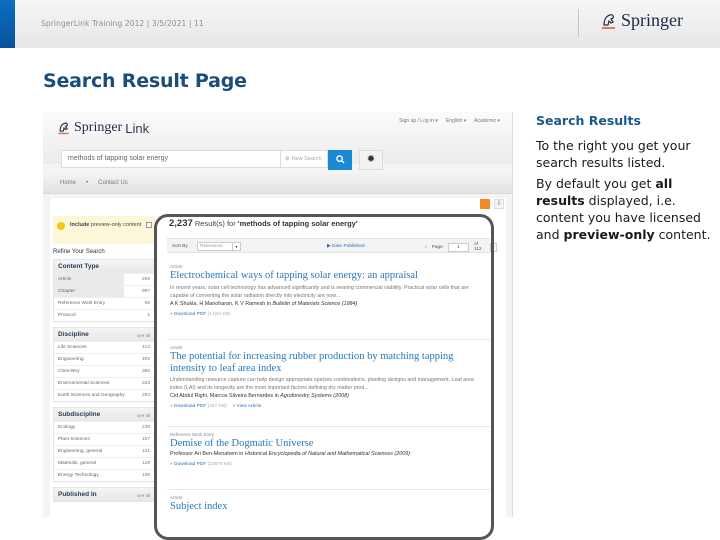 The height and width of the screenshot is (540, 720). I want to click on facet-item-count: 385, so click(145, 371).